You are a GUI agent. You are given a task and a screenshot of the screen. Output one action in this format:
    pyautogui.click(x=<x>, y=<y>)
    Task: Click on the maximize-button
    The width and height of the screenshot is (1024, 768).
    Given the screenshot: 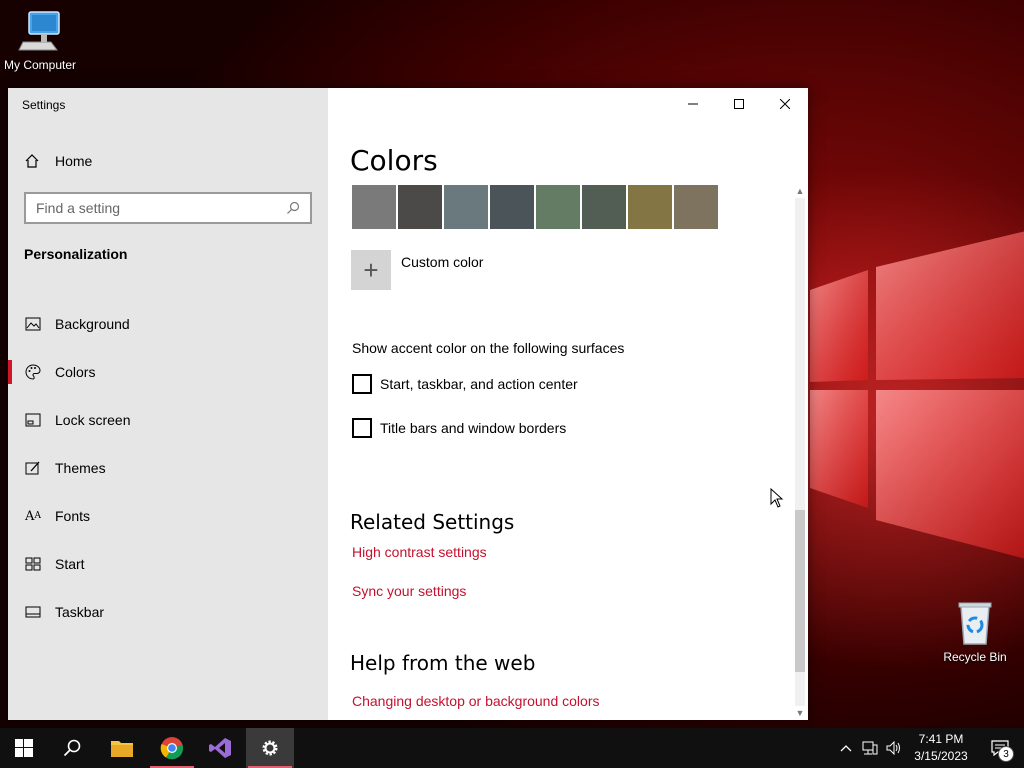 What is the action you would take?
    pyautogui.click(x=739, y=104)
    